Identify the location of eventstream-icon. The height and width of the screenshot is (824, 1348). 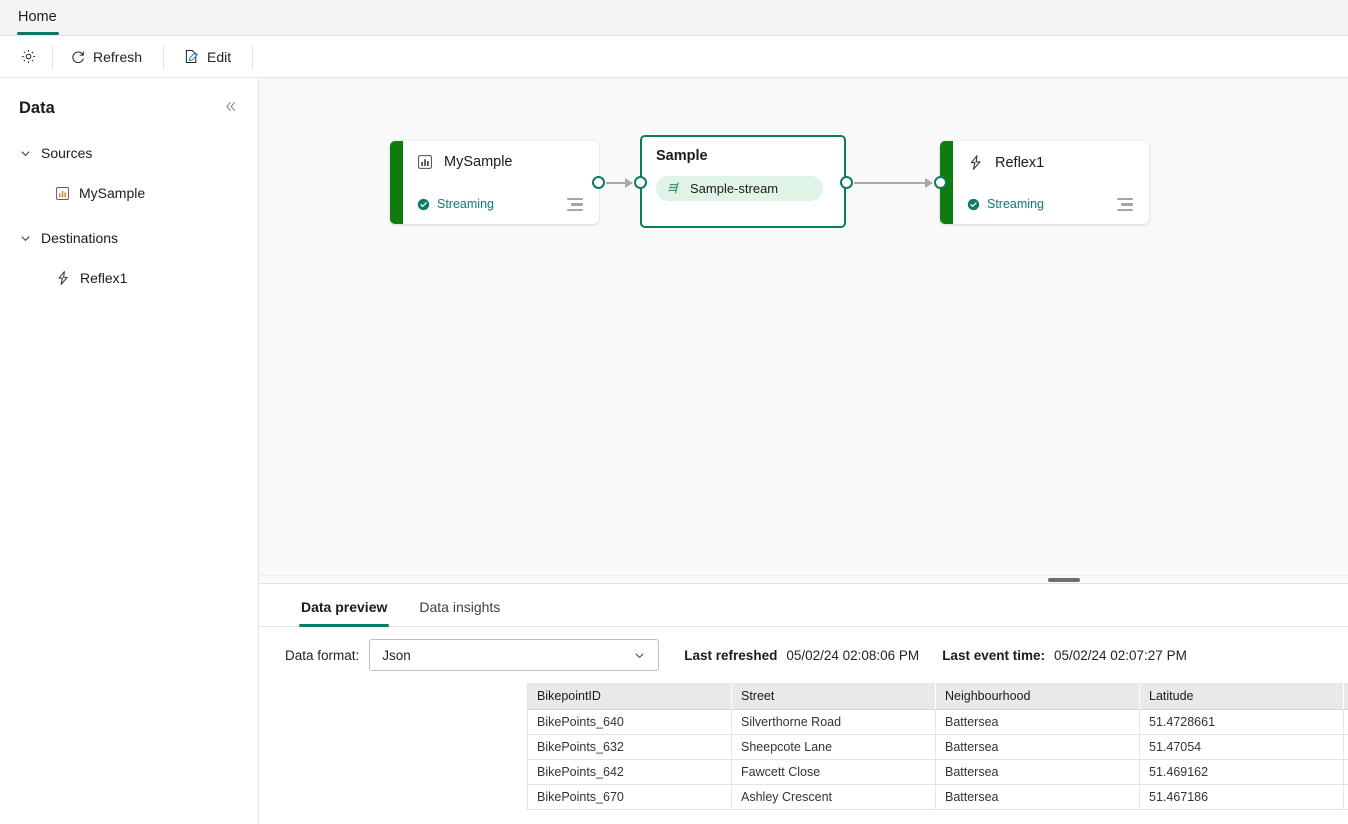
(674, 188).